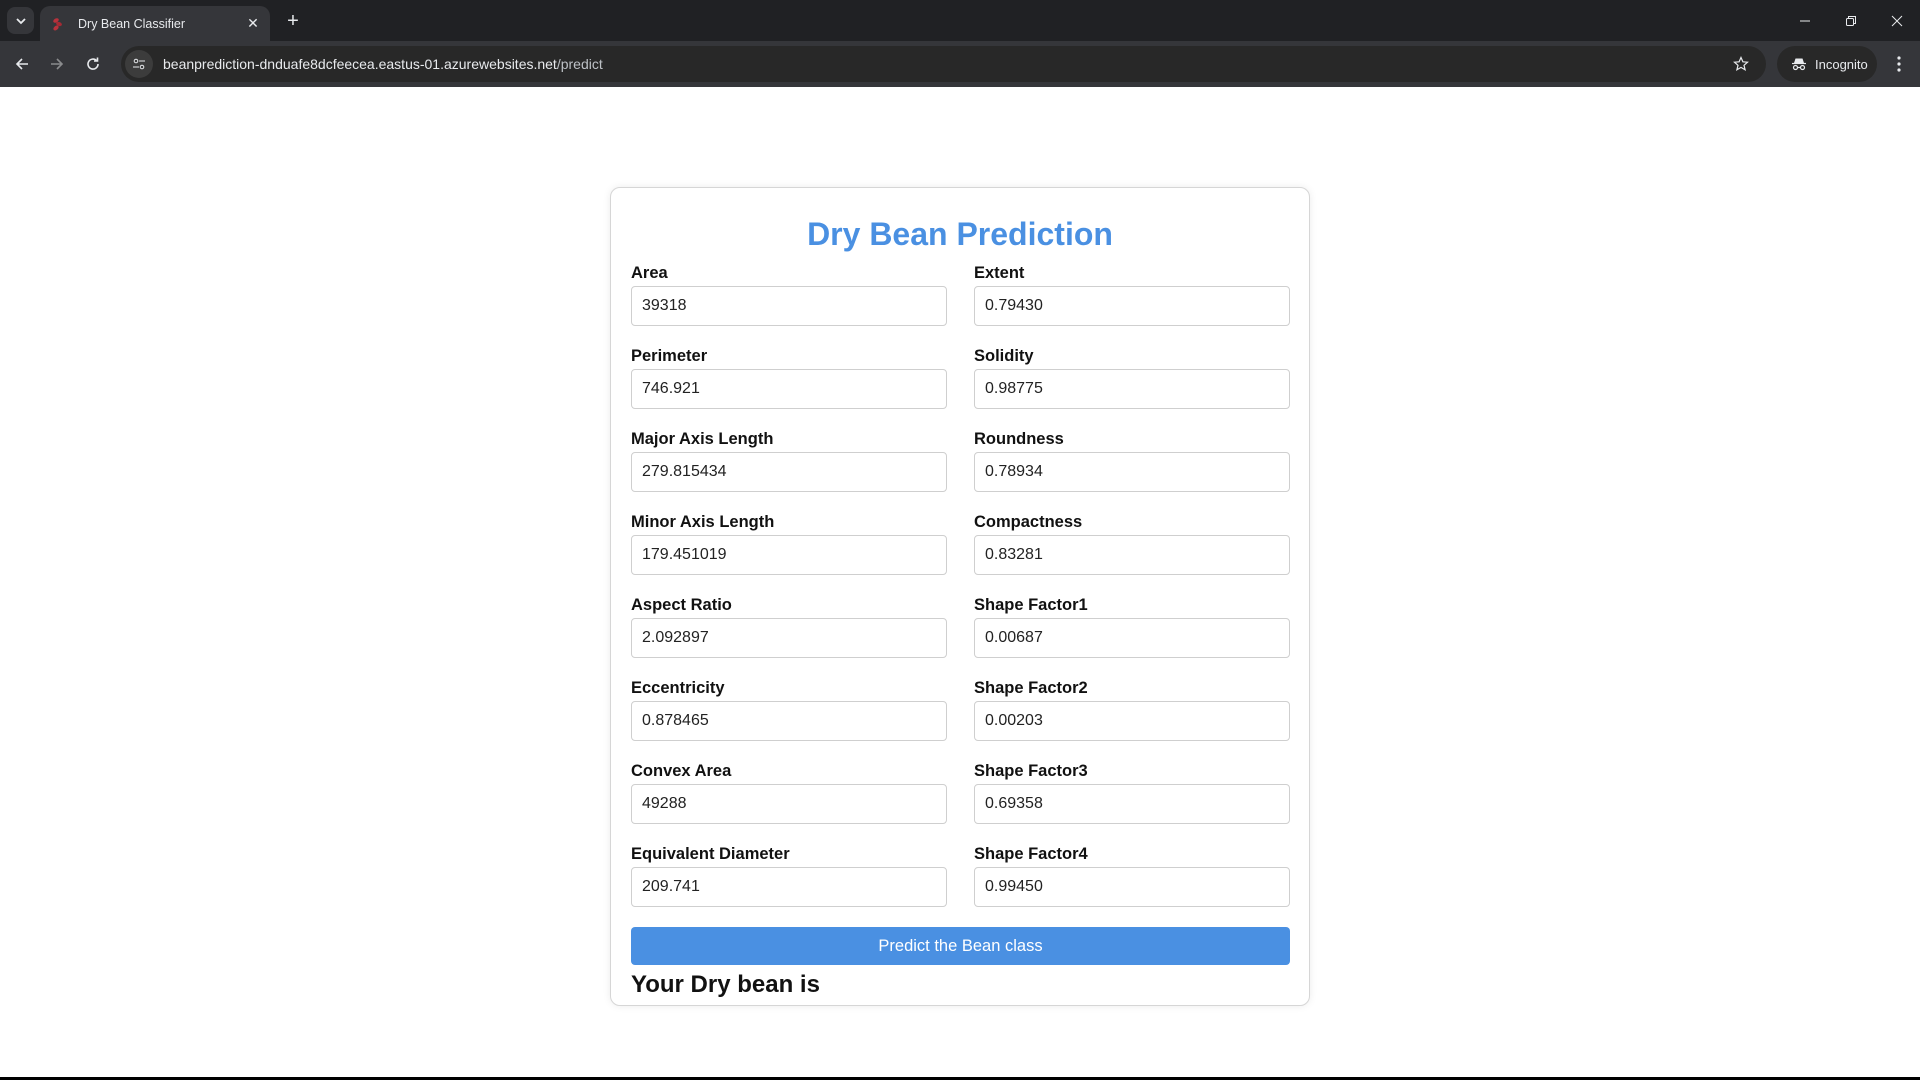 The width and height of the screenshot is (1920, 1080). What do you see at coordinates (960, 20) in the screenshot?
I see `browser-tabstrip: Dry Bean Classifier ✕ +` at bounding box center [960, 20].